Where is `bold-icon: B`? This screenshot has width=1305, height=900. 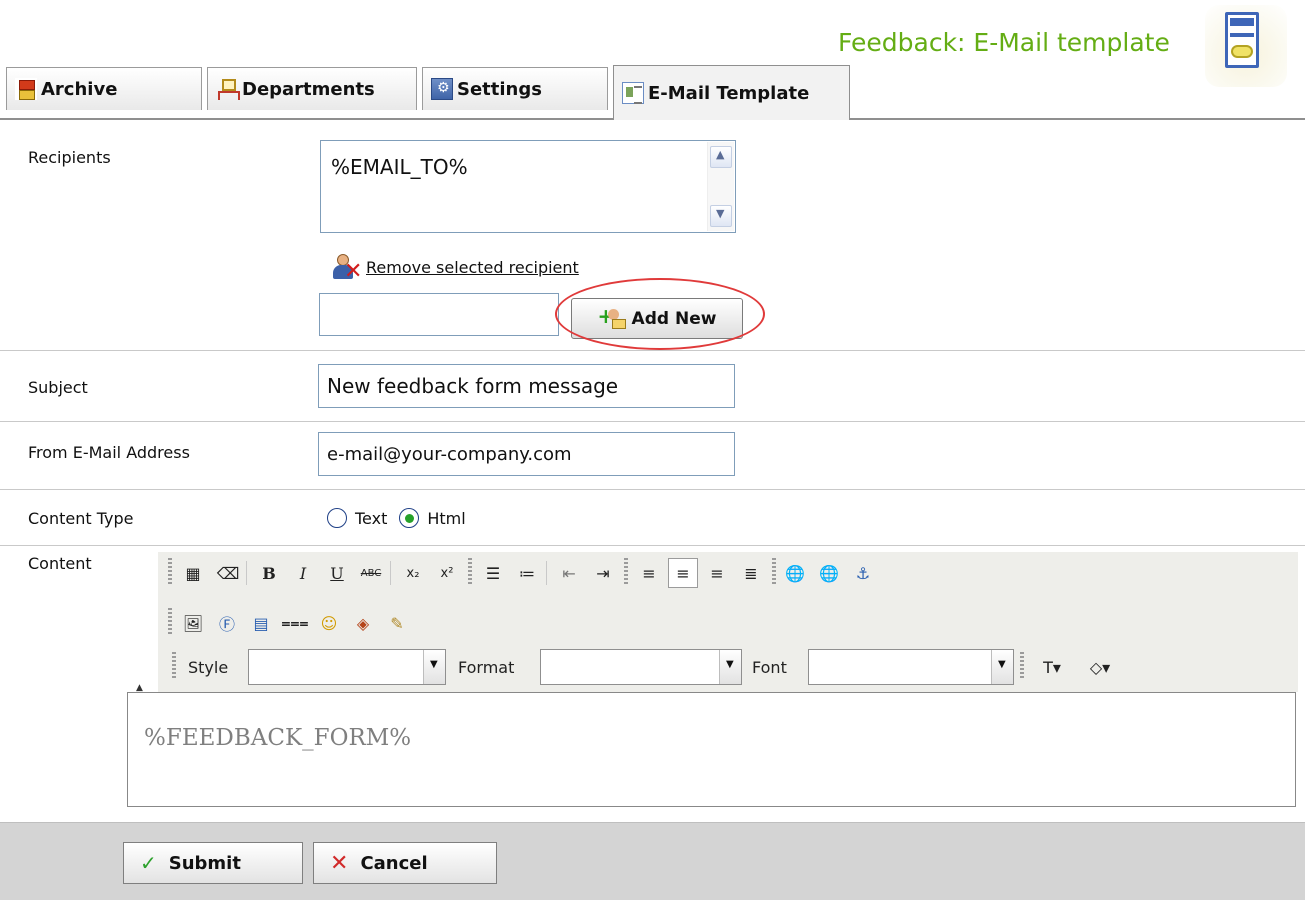
bold-icon: B is located at coordinates (269, 573).